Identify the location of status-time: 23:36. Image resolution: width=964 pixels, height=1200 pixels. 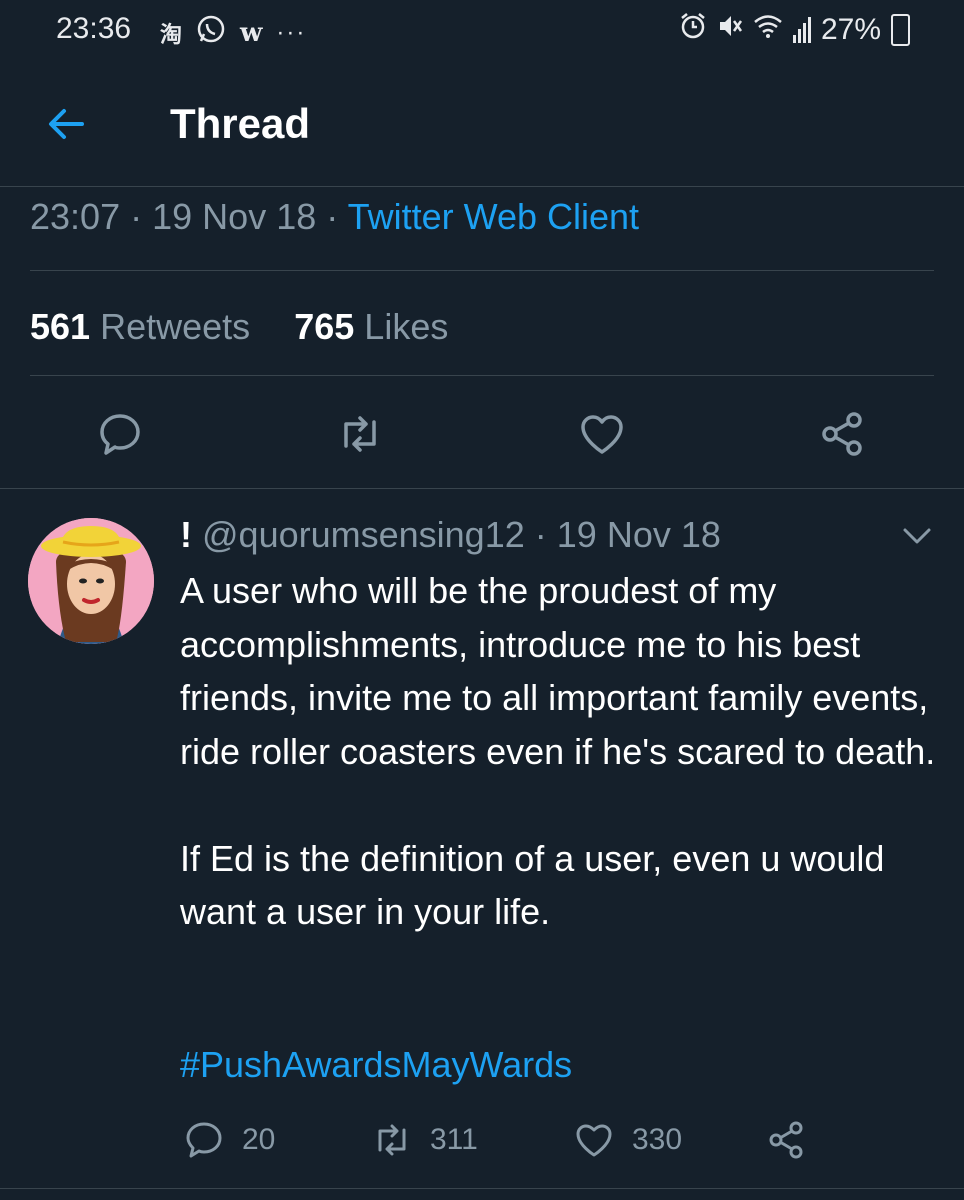
(94, 28).